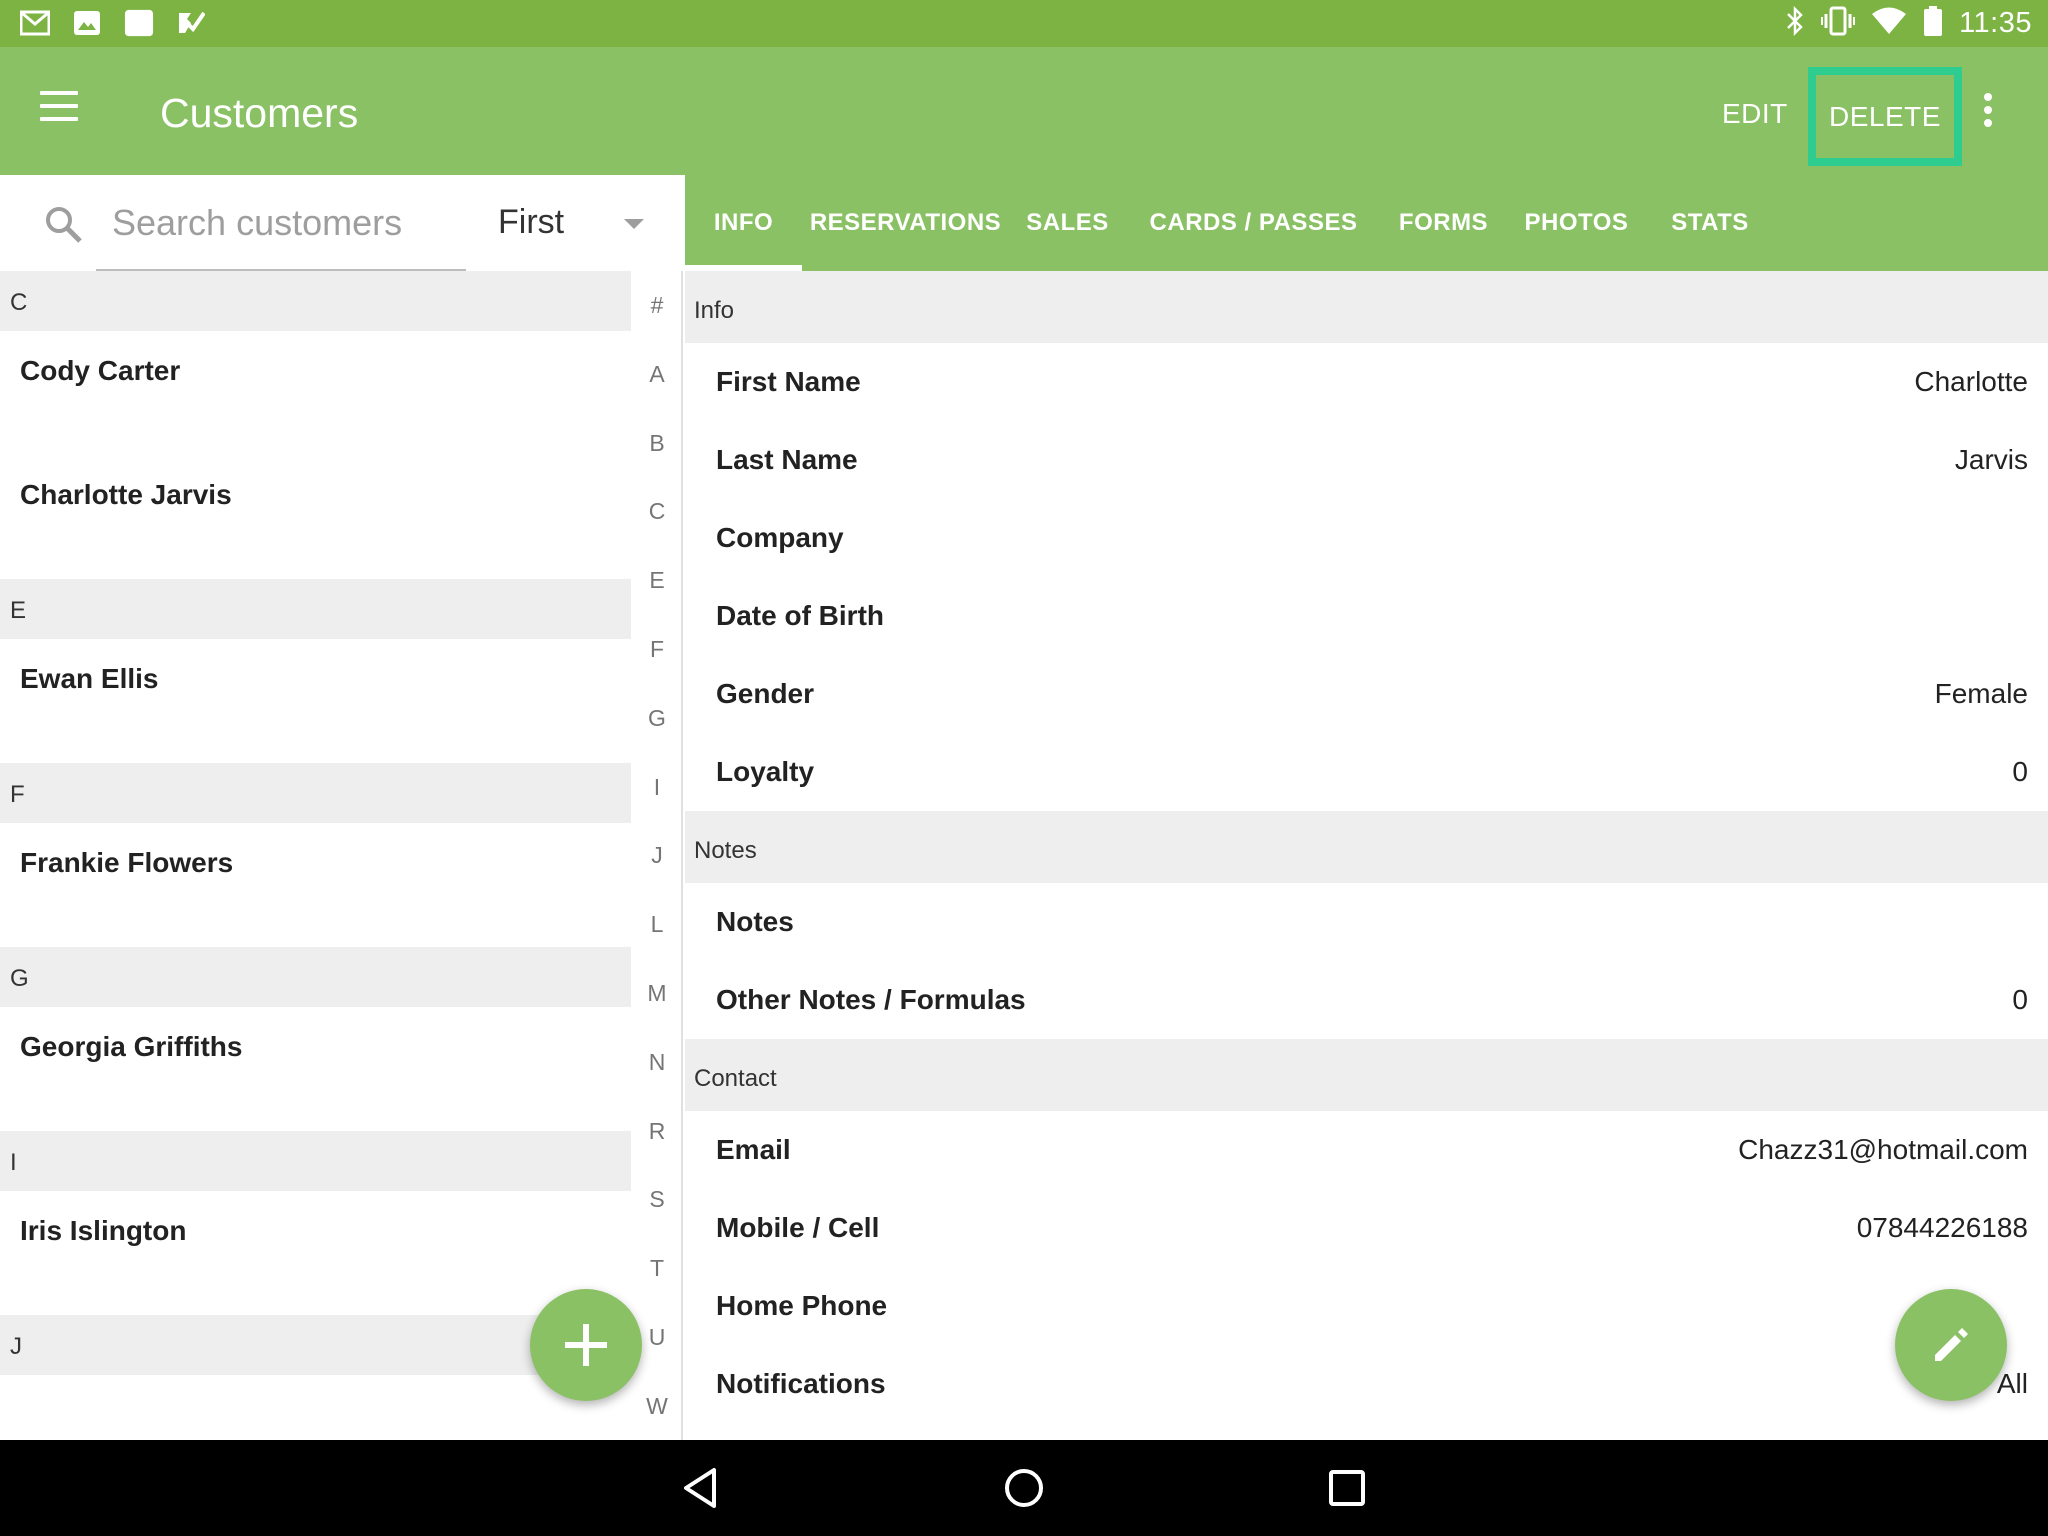  I want to click on field-label: Notes, so click(755, 921).